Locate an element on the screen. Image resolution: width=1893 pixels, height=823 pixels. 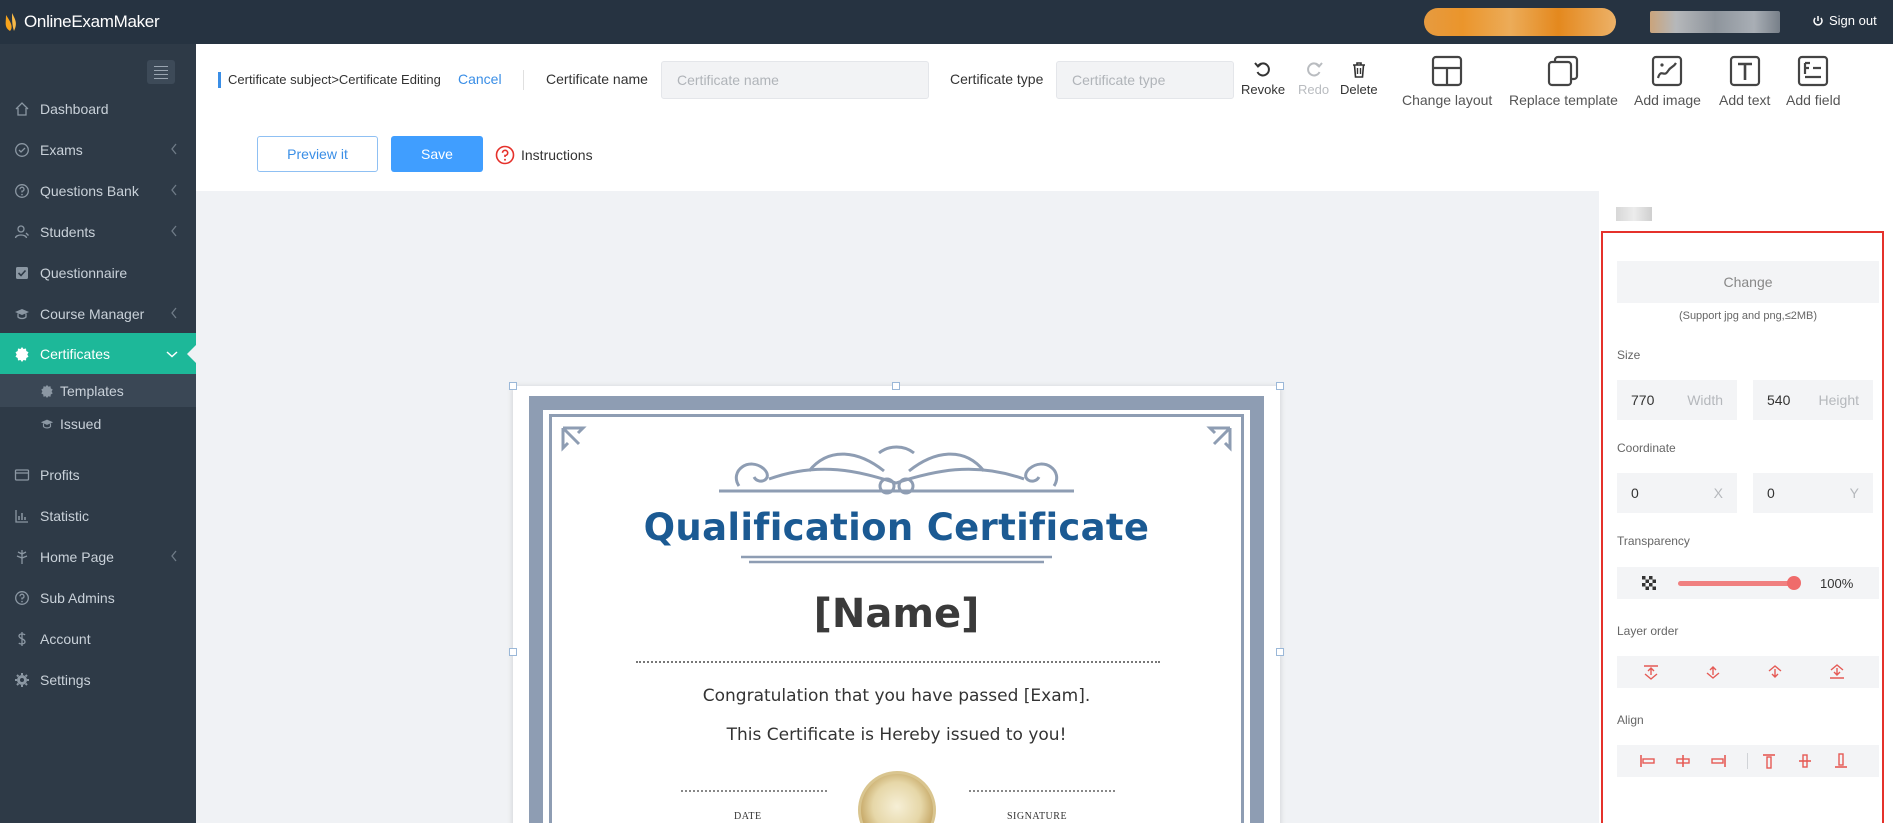
sidebar-item-label: Questions Bank is located at coordinates (89, 190).